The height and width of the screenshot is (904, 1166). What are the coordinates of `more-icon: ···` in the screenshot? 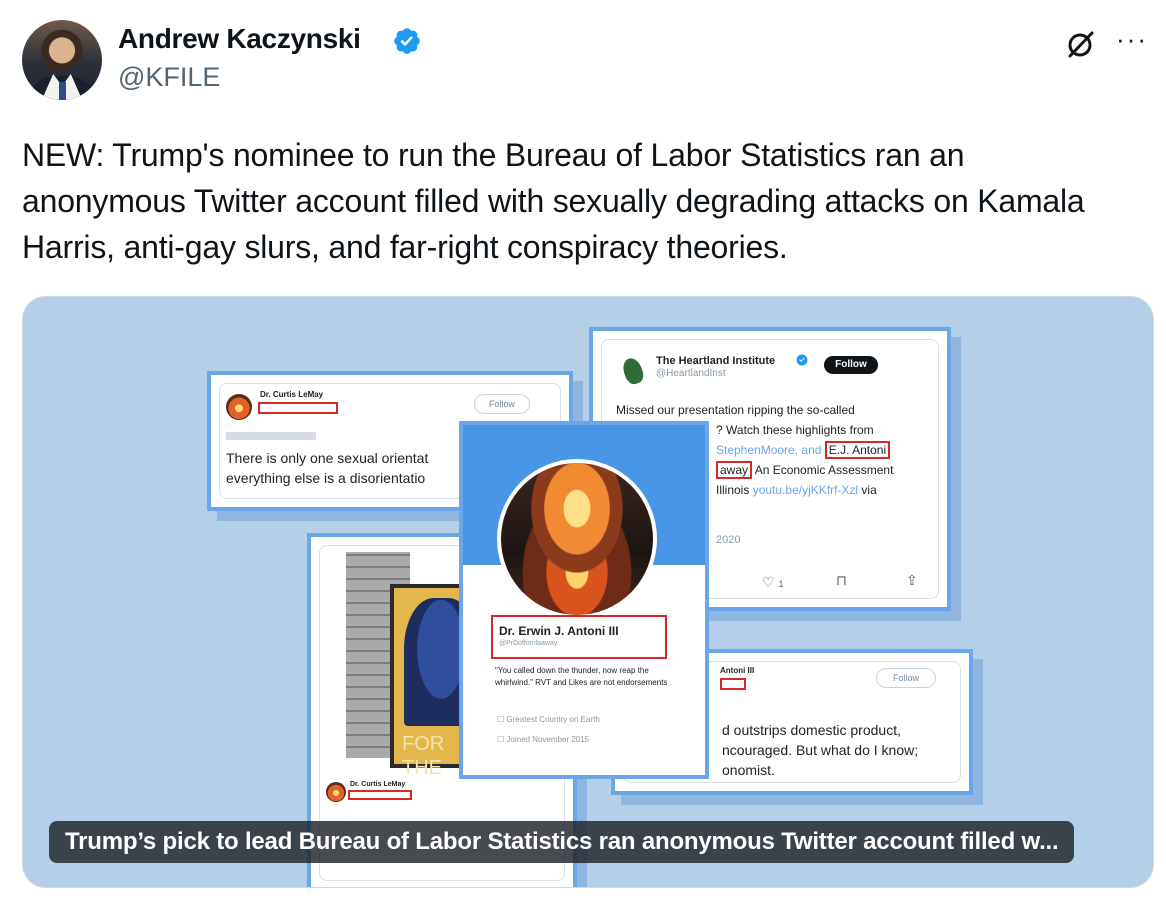 It's located at (1134, 40).